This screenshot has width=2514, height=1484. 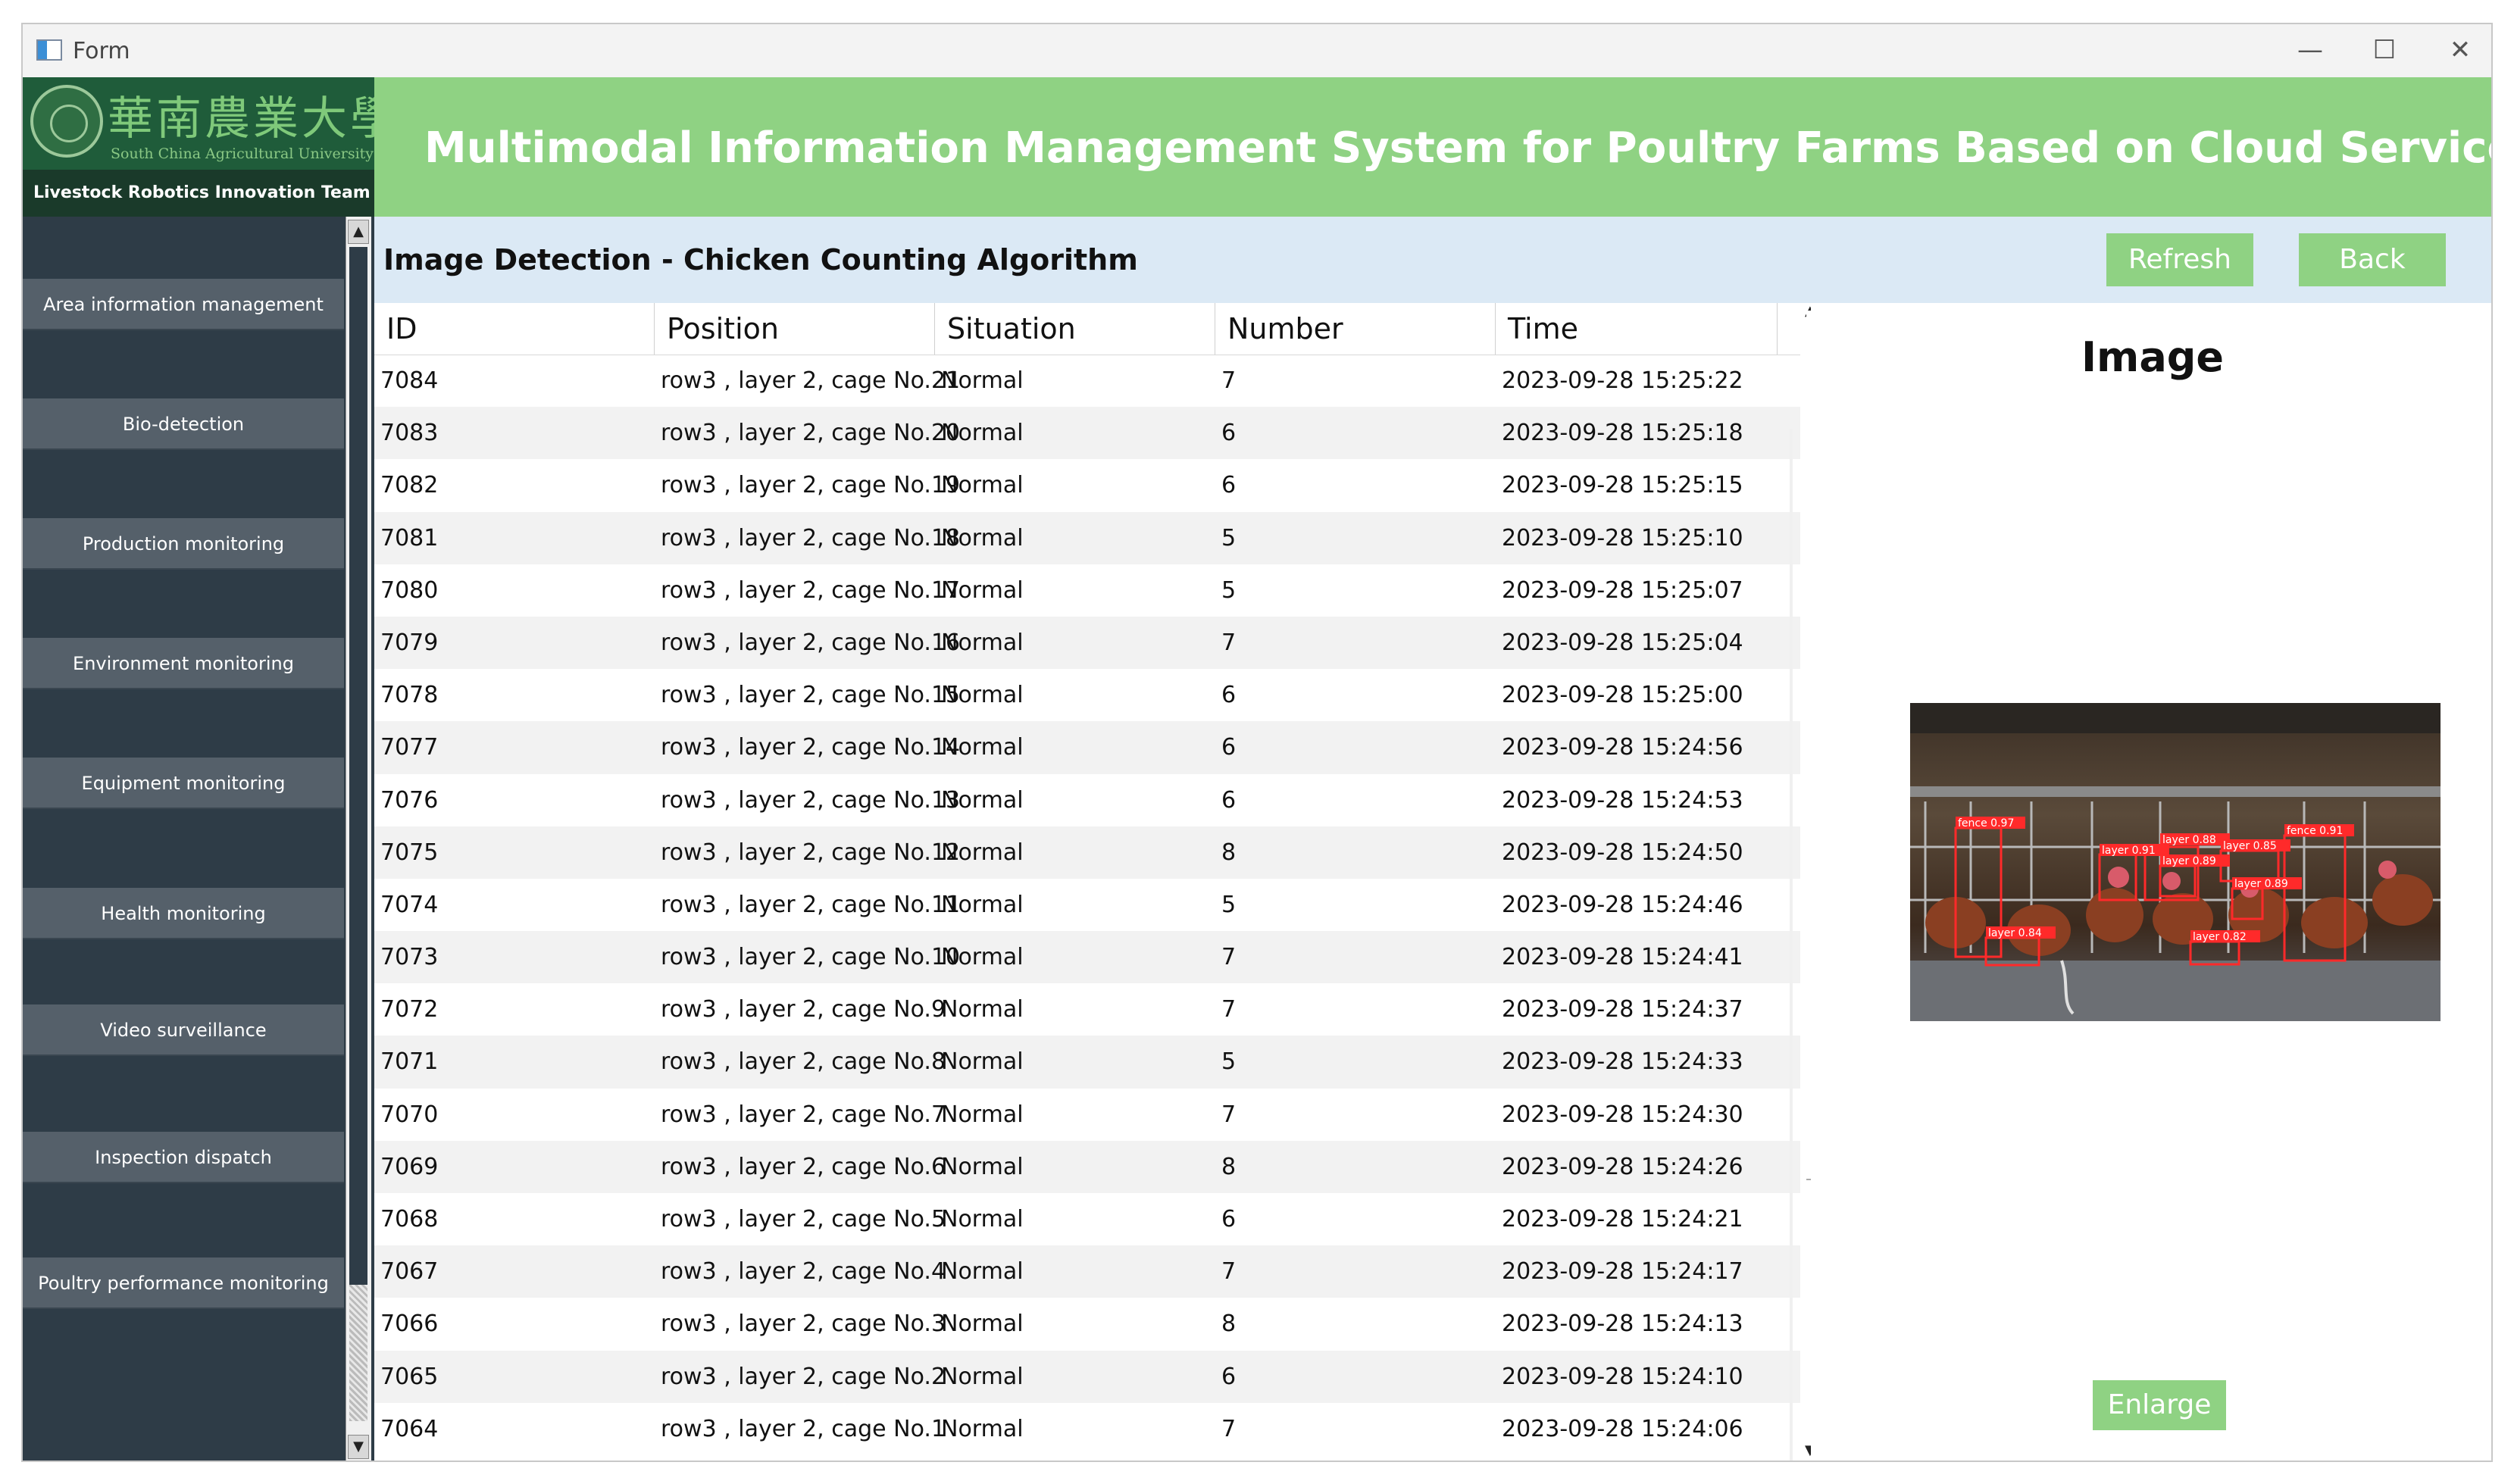 I want to click on image-heading: Image, so click(x=2153, y=357).